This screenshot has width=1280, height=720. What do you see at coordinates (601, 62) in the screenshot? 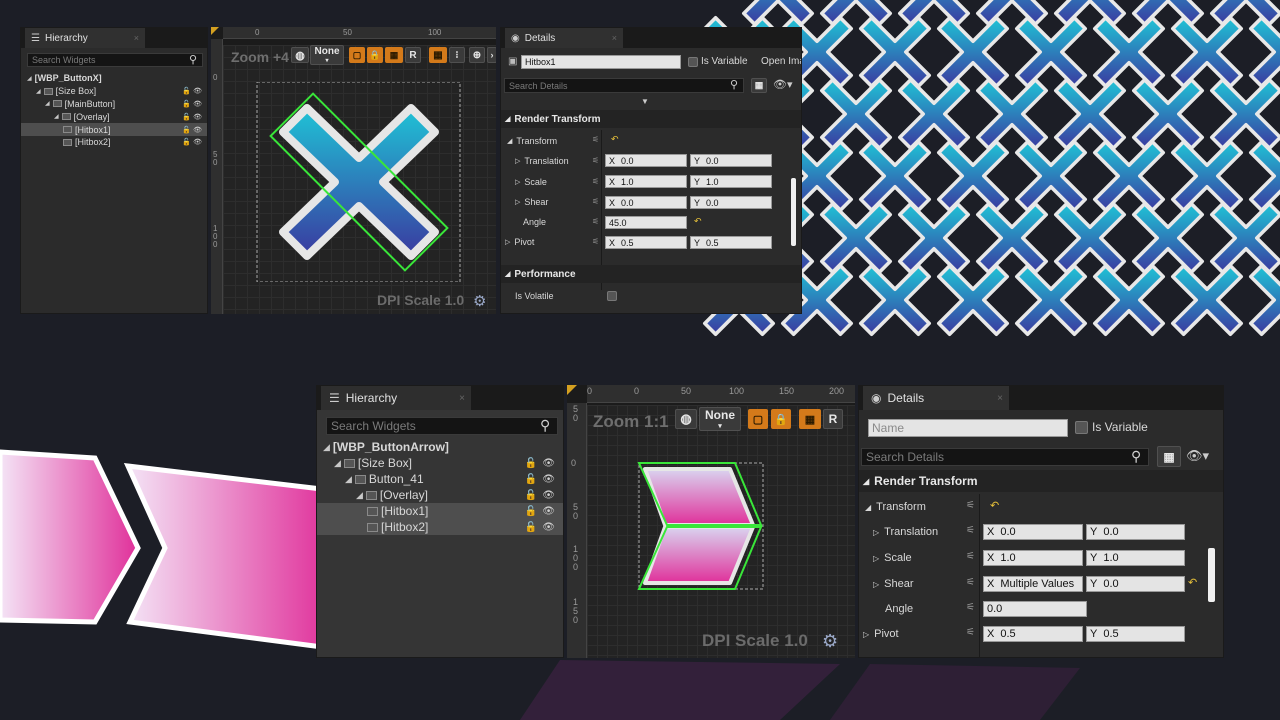
I see `widget-name-field: Hitbox1` at bounding box center [601, 62].